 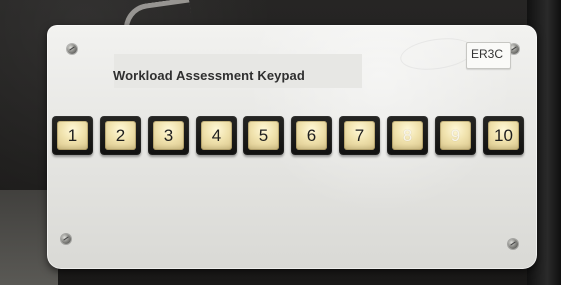 I want to click on key-1-face: 1, so click(x=72, y=135).